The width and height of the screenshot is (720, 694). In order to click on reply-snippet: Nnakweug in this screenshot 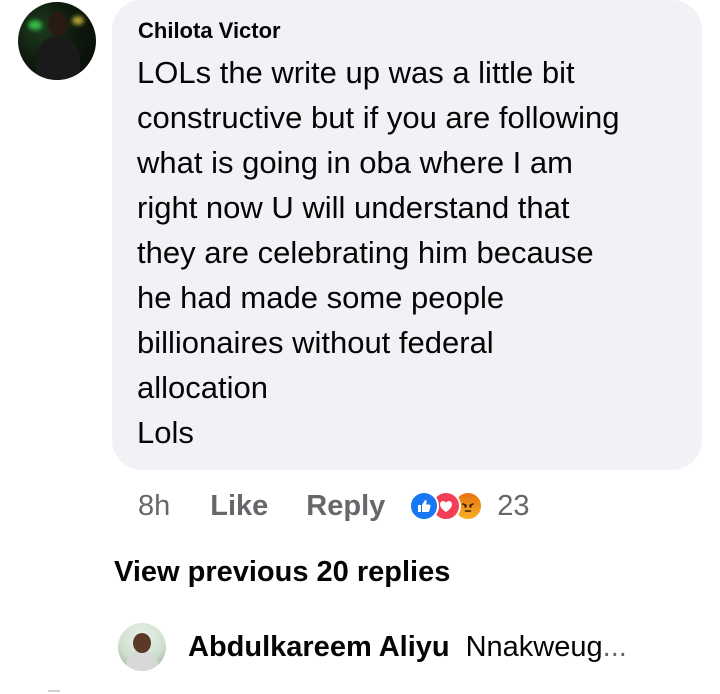, I will do `click(534, 646)`.